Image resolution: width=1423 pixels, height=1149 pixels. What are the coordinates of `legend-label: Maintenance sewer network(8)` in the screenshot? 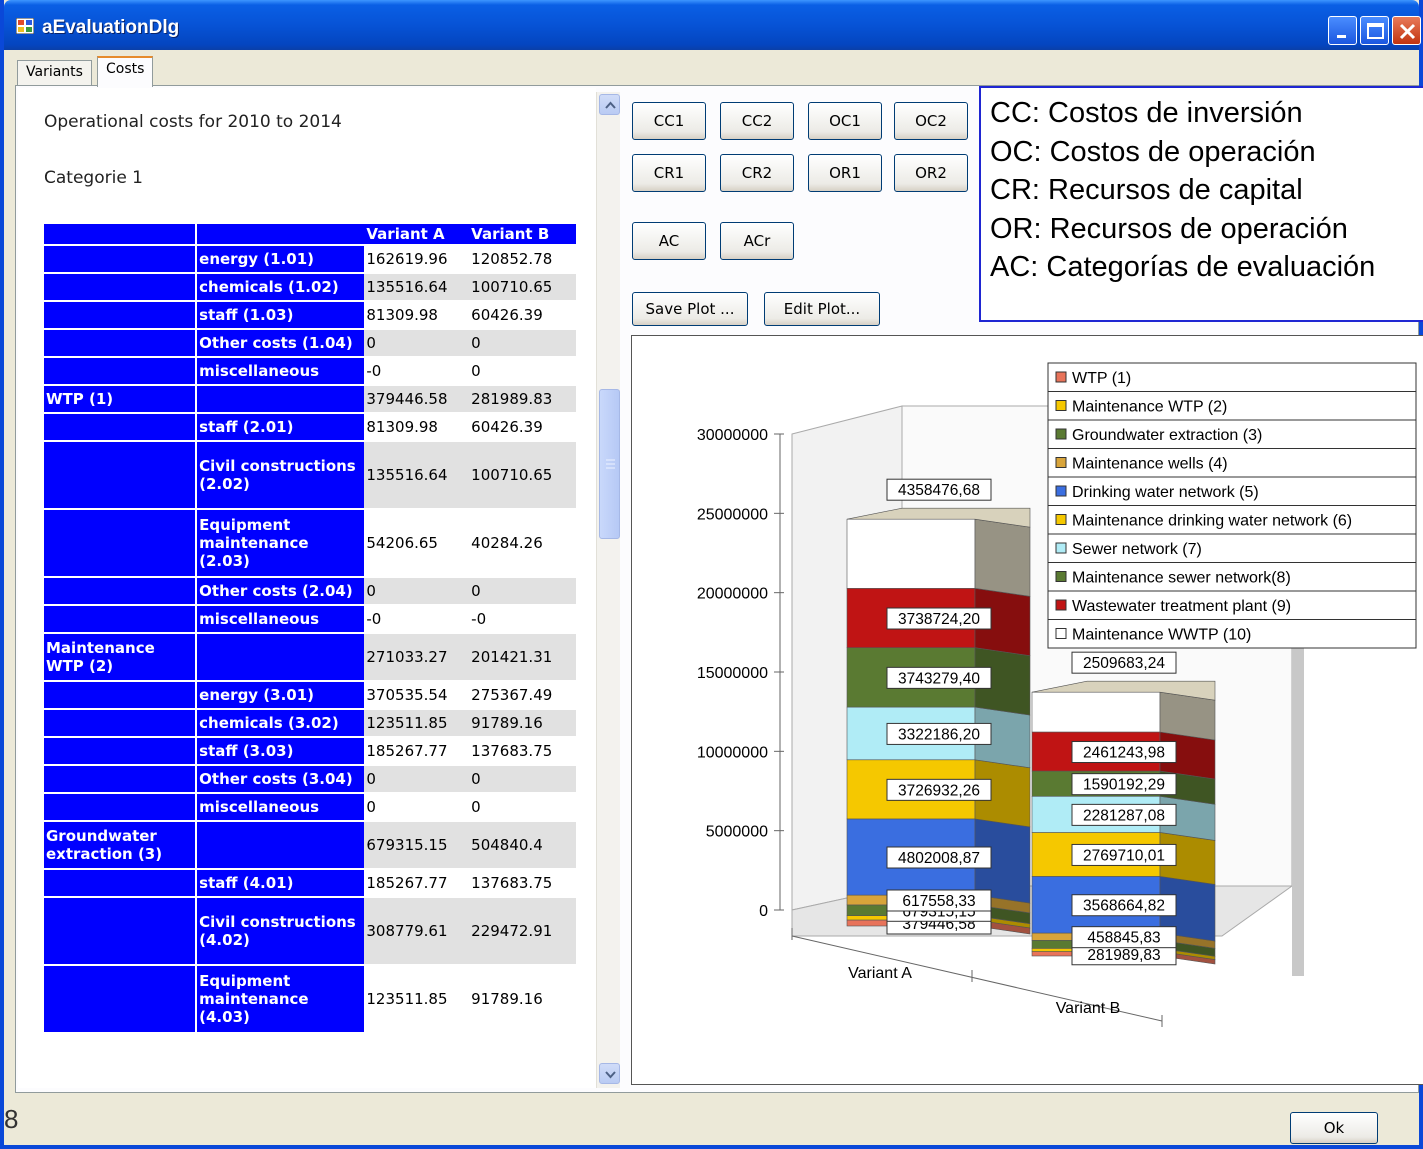 It's located at (1181, 578).